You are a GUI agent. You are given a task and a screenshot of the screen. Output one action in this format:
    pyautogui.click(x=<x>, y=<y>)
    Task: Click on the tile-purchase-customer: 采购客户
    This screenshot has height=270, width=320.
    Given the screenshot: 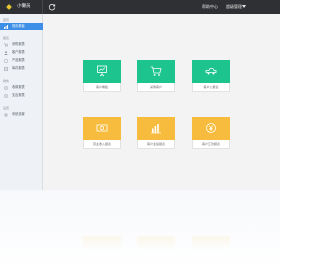 What is the action you would take?
    pyautogui.click(x=156, y=76)
    